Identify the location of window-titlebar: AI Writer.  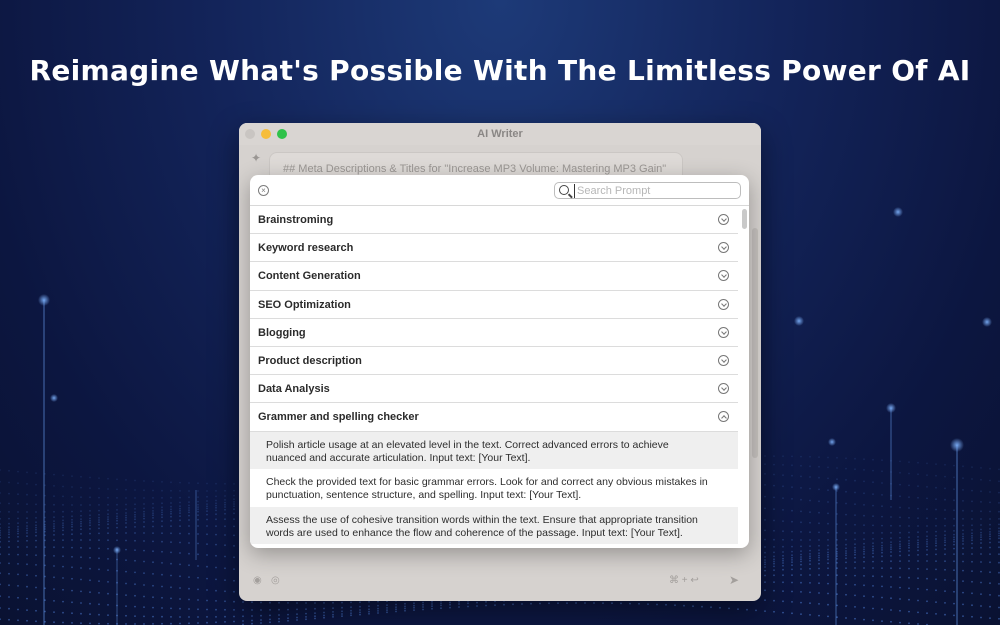
(500, 134).